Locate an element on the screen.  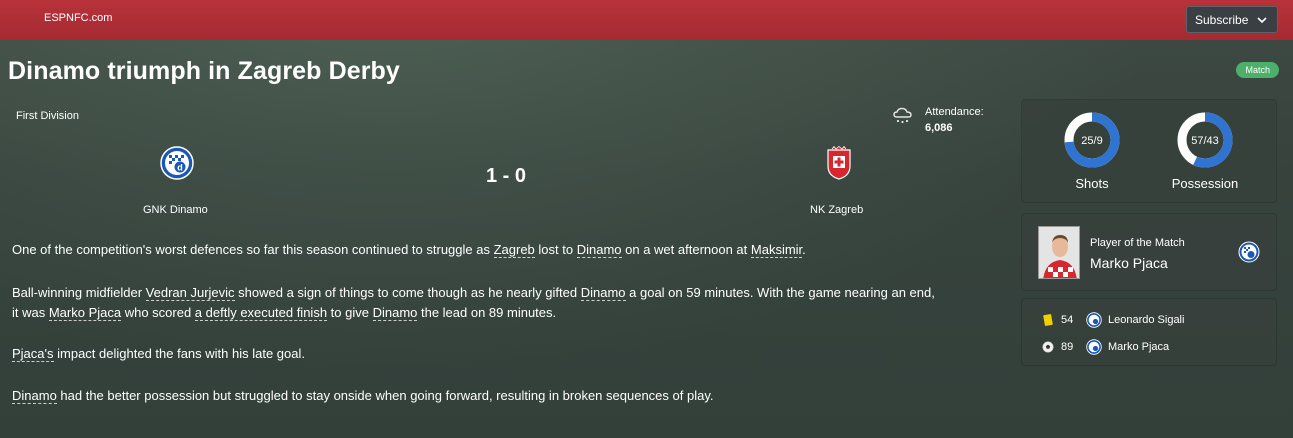
attendance-label: Attendance: is located at coordinates (954, 112).